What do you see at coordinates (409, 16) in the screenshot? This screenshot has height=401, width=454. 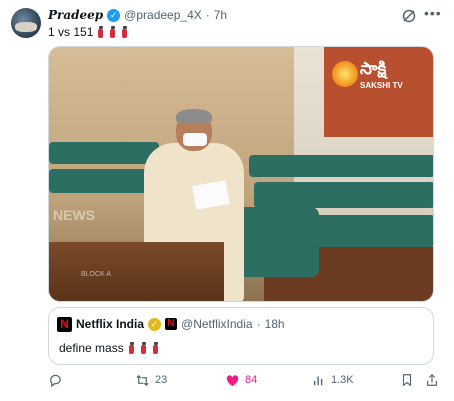 I see `grok-icon` at bounding box center [409, 16].